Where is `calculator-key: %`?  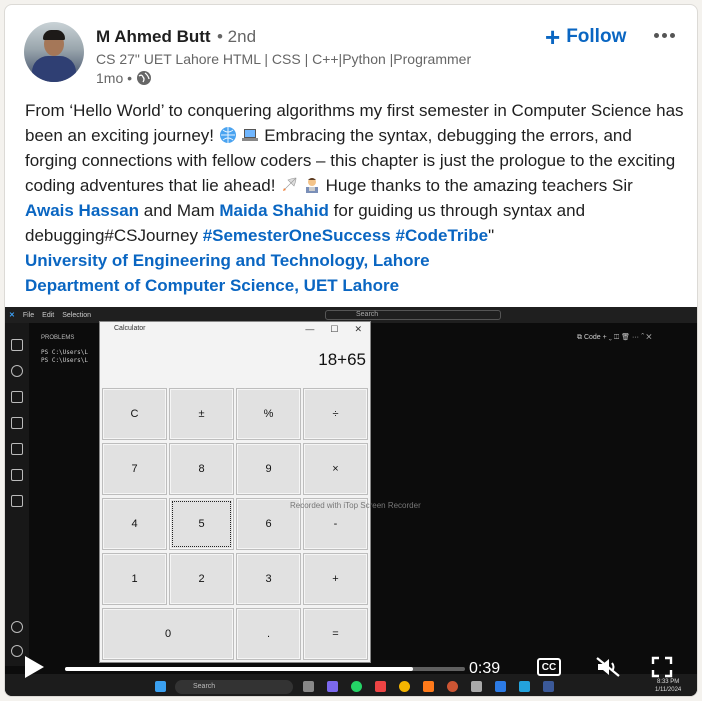
calculator-key: % is located at coordinates (268, 414).